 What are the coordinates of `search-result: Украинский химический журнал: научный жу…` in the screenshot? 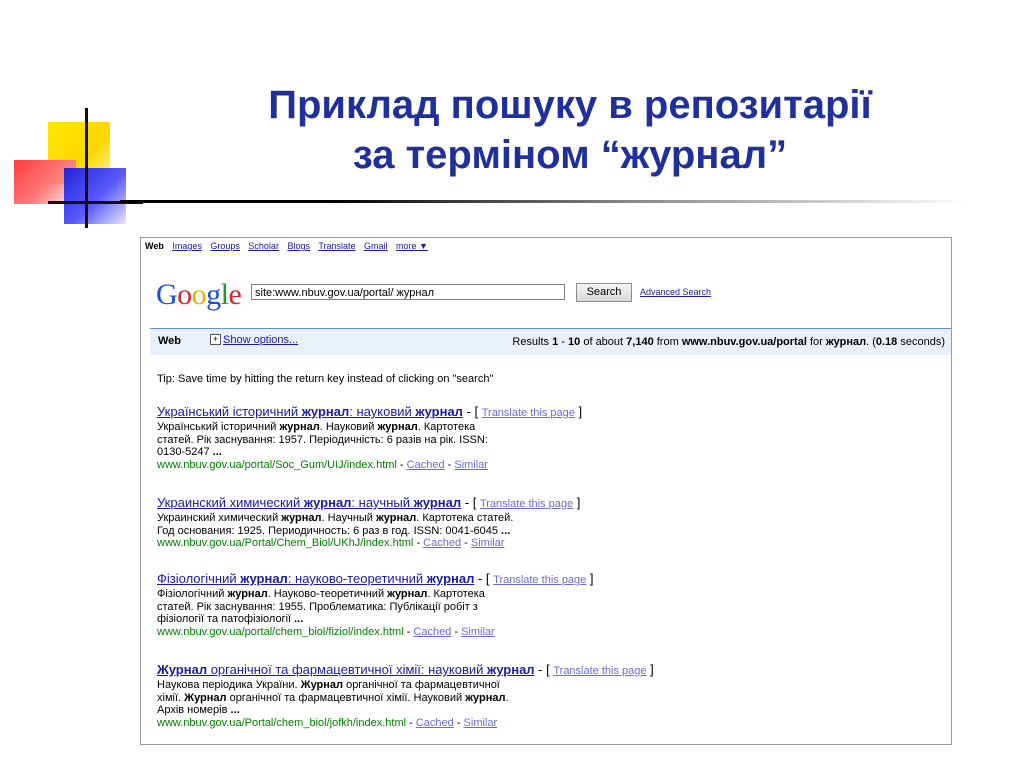 It's located at (437, 522).